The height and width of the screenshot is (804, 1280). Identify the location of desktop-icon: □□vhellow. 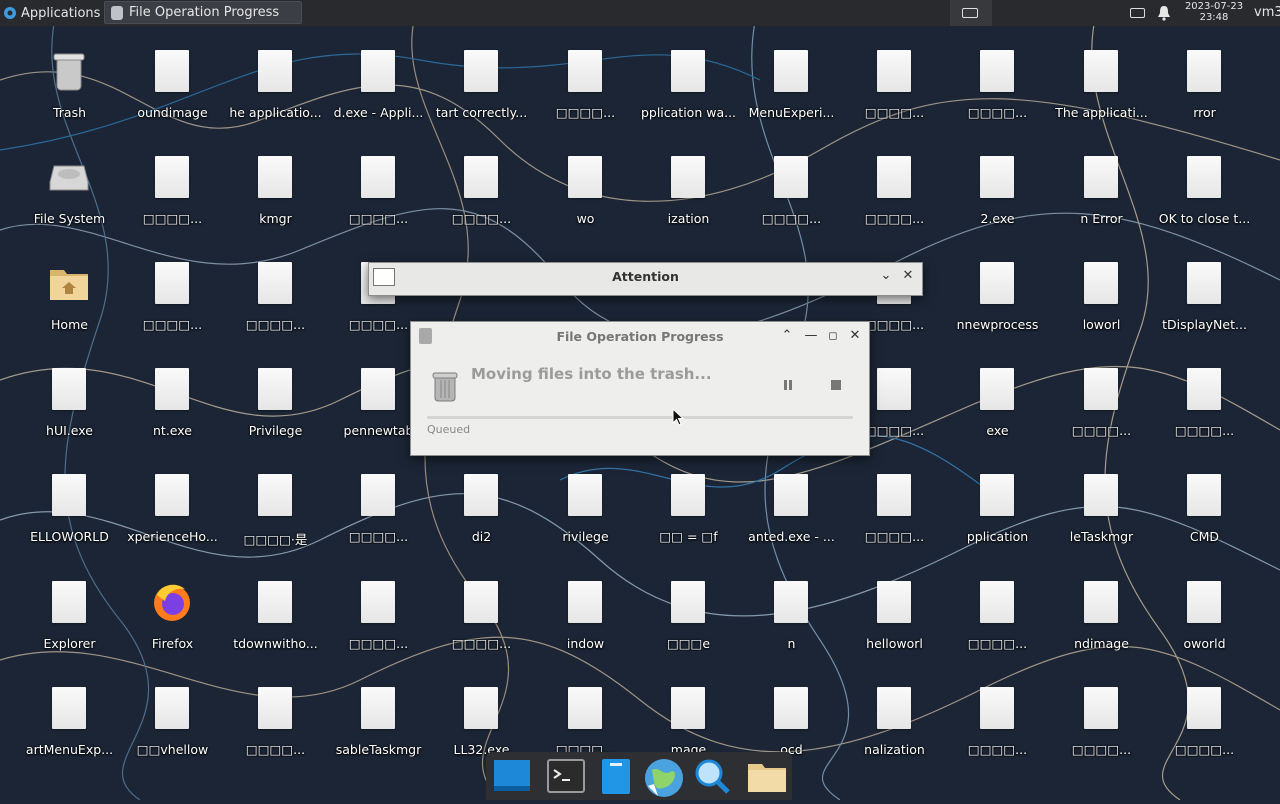
(172, 713).